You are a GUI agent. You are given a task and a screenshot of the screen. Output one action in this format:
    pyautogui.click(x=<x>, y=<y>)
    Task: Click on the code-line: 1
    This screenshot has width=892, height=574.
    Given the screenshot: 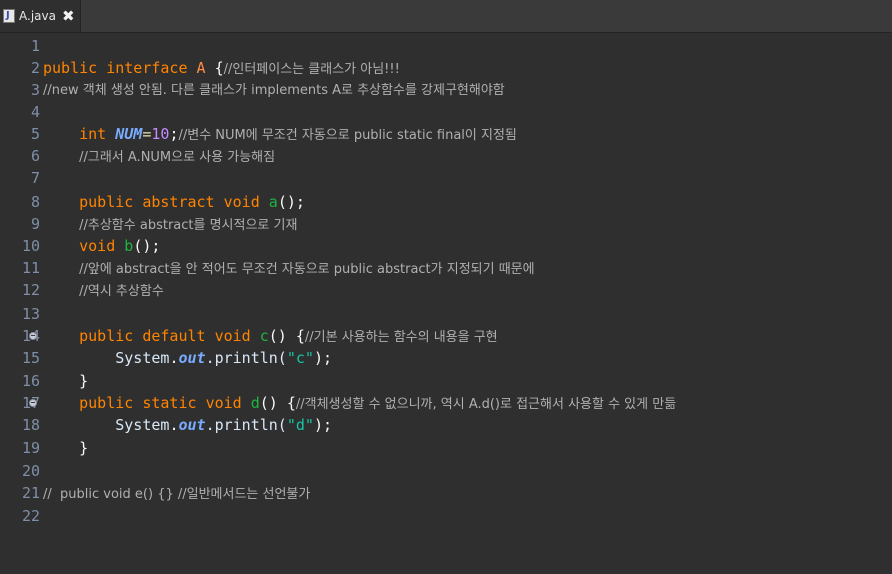 What is the action you would take?
    pyautogui.click(x=20, y=46)
    